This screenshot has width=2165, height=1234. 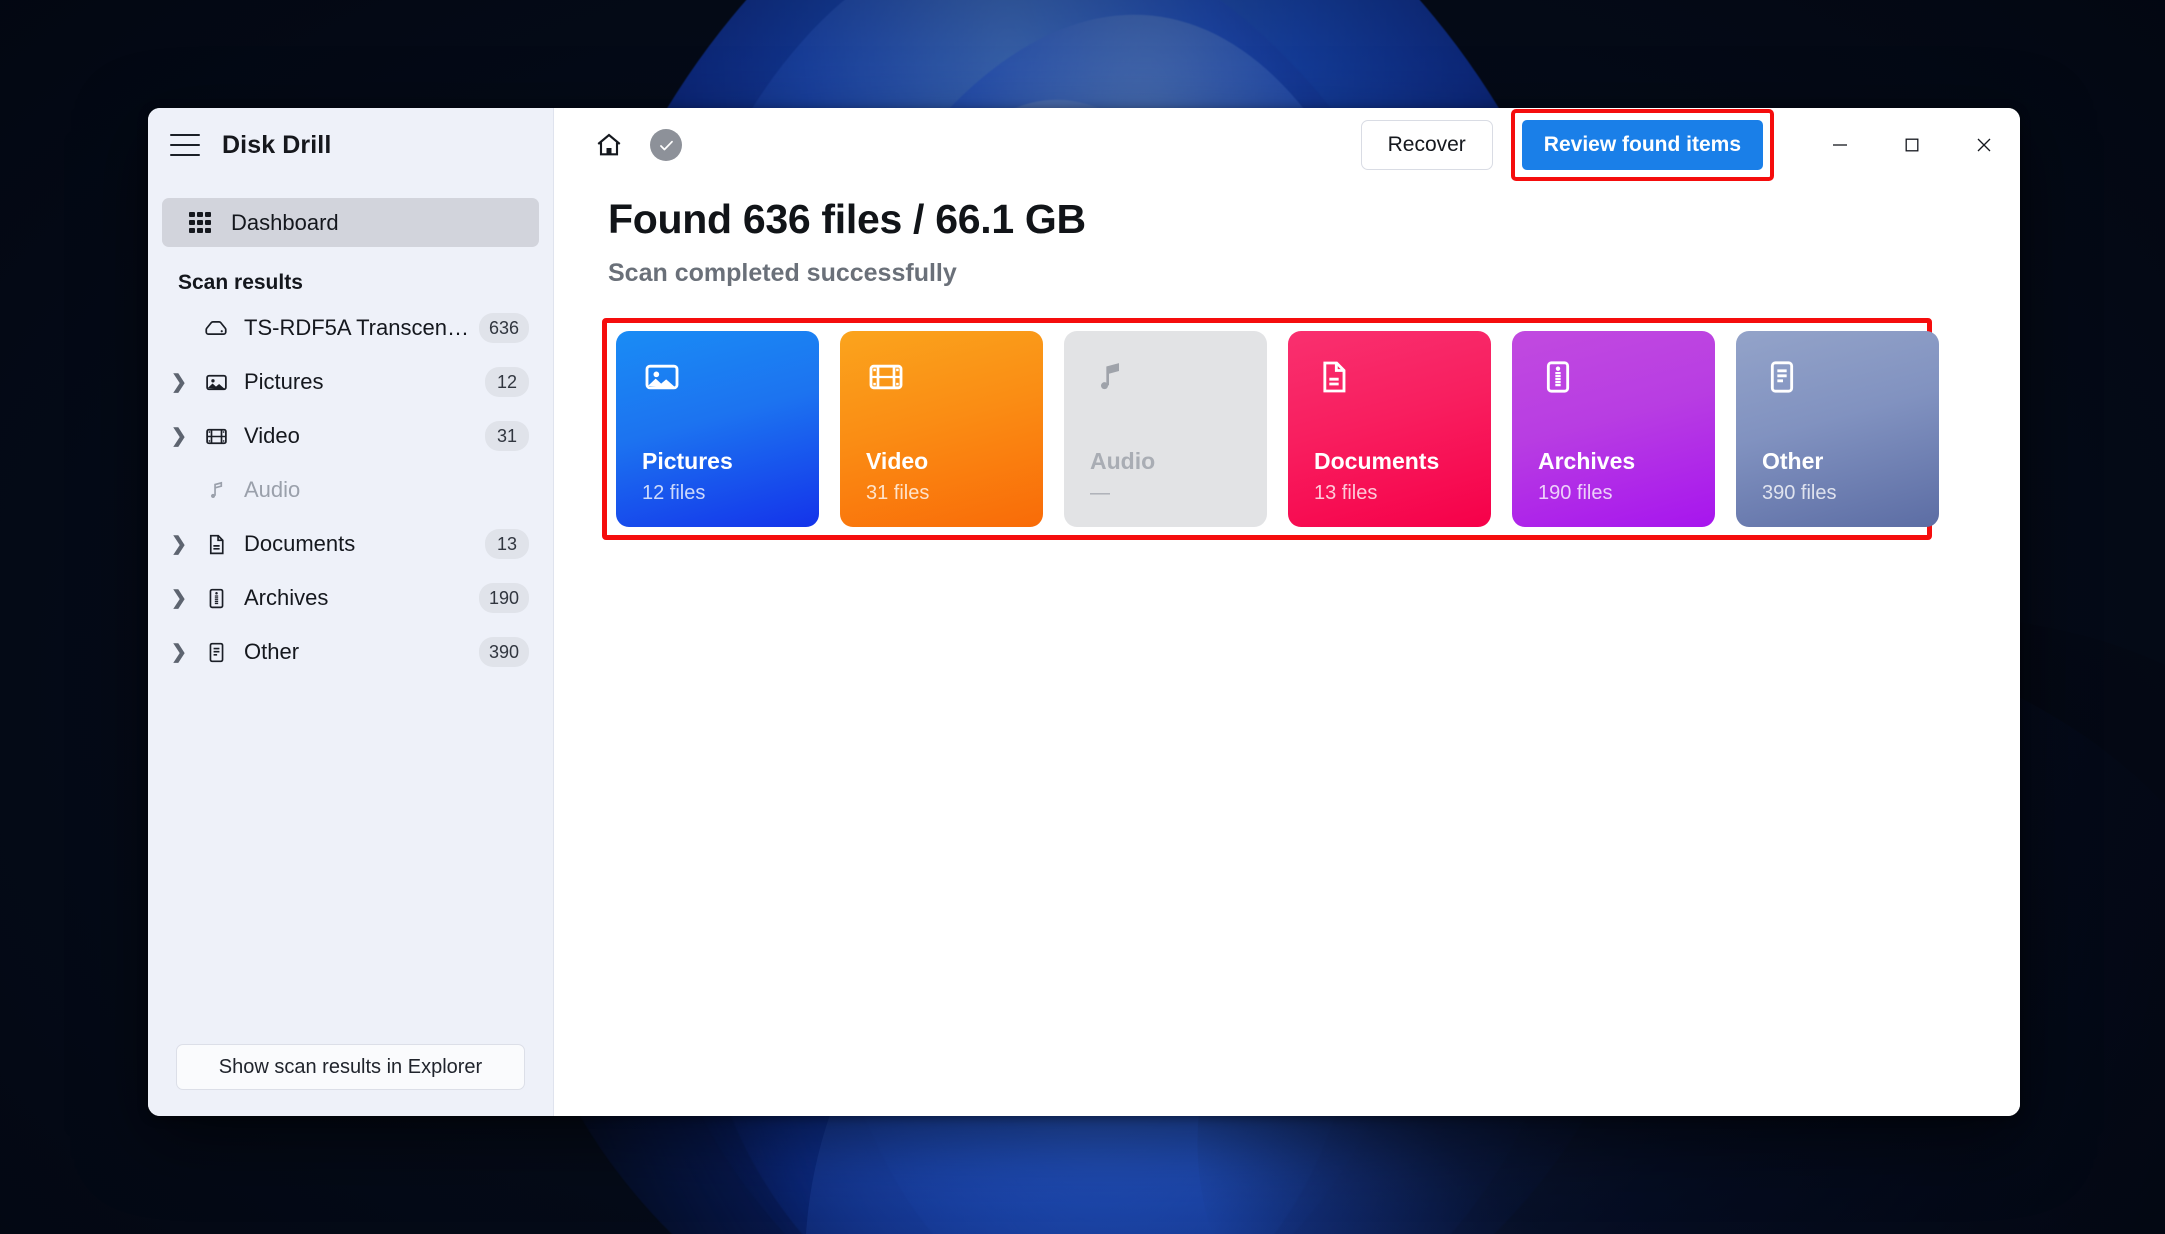 I want to click on sidebar-header: Disk Drill, so click(x=350, y=145).